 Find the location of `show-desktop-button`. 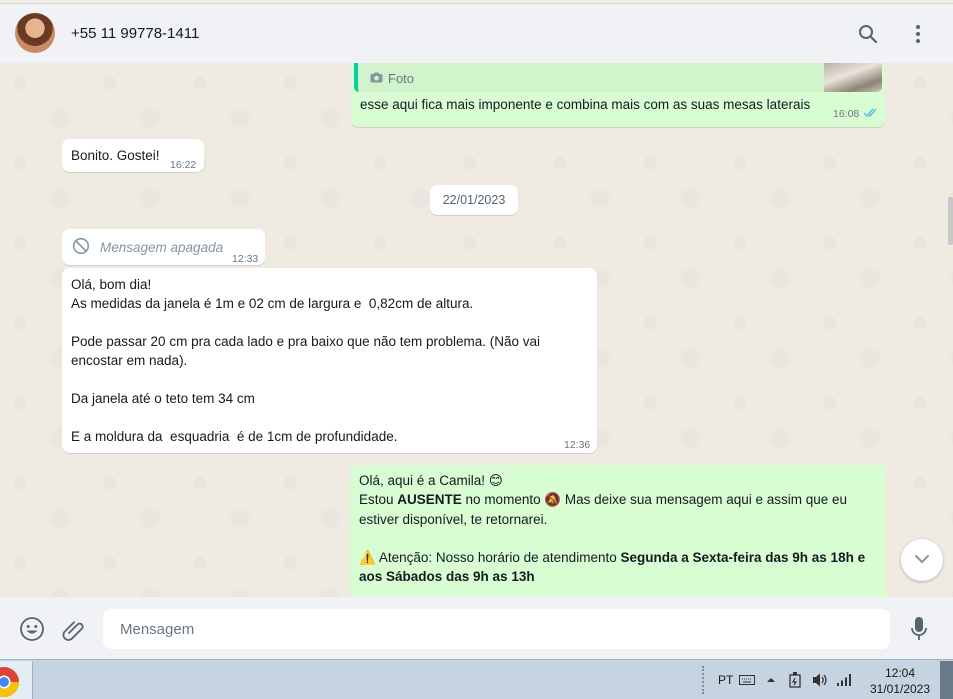

show-desktop-button is located at coordinates (946, 680).